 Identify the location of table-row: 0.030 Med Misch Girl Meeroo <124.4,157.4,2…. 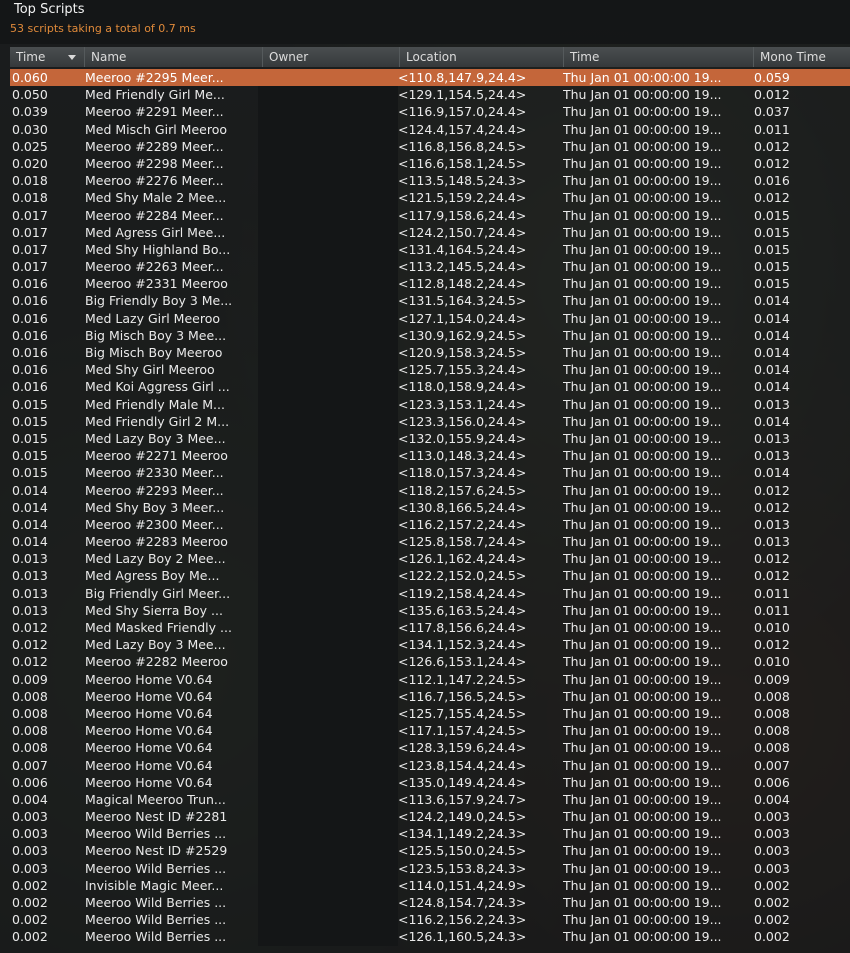
(430, 129).